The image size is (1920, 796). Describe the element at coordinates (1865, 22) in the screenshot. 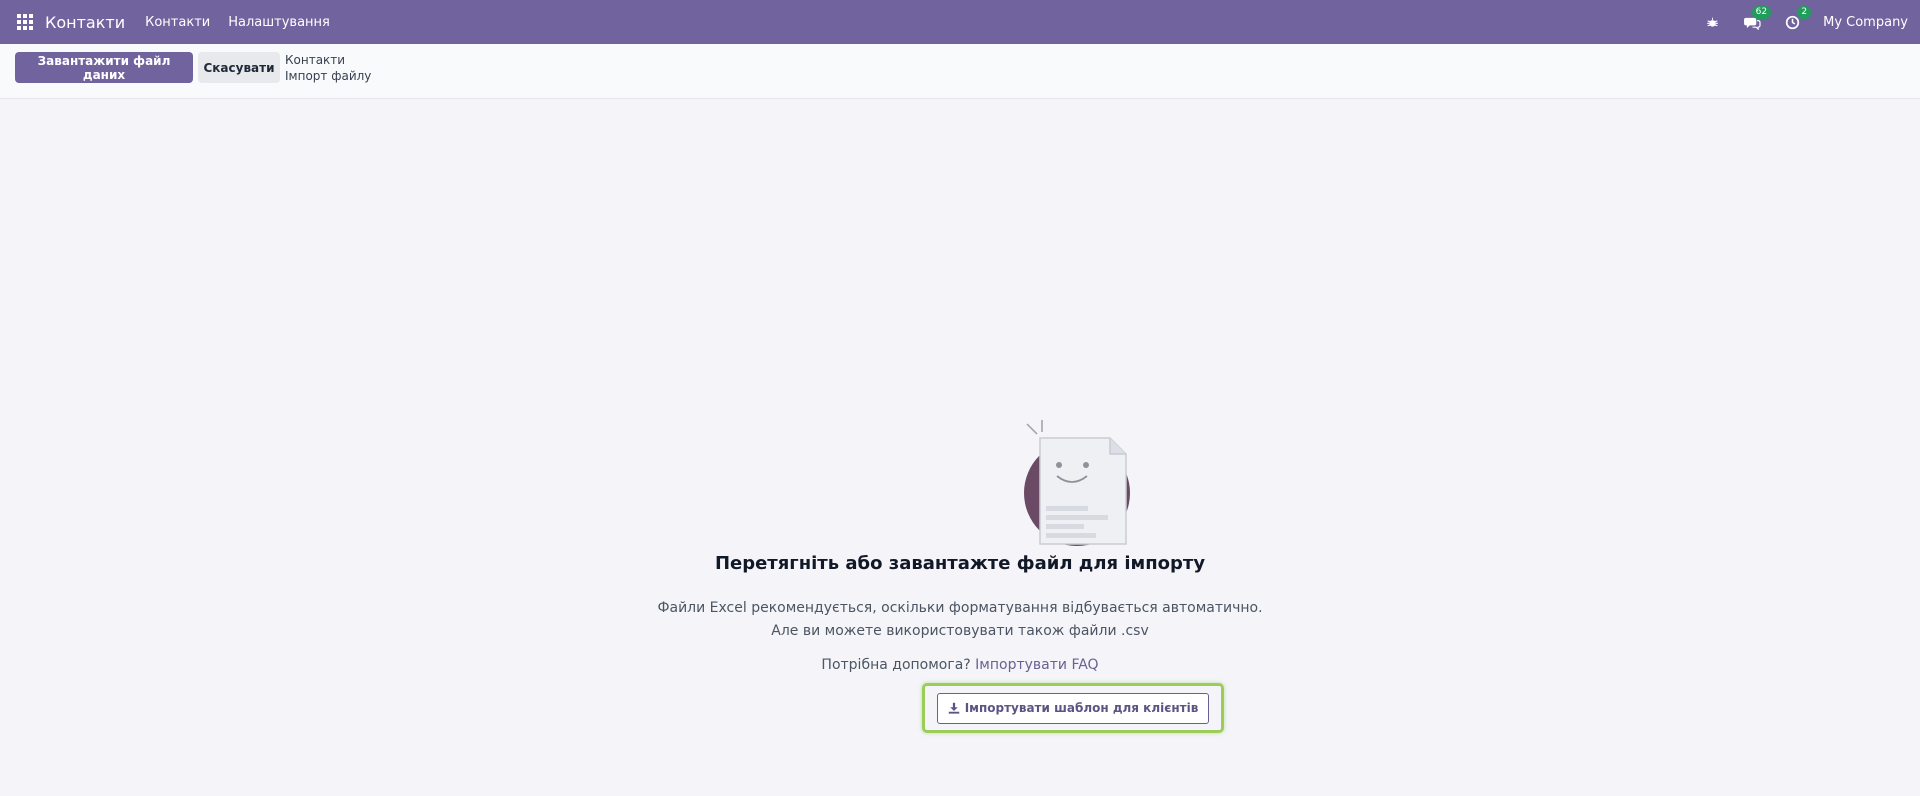

I see `company-switcher: My Company` at that location.